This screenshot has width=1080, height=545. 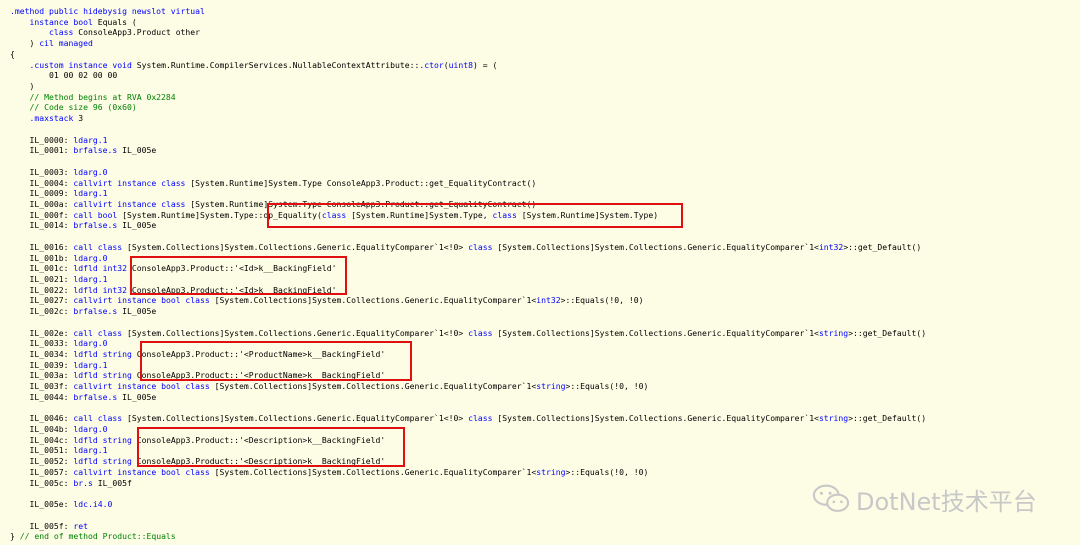 I want to click on code-token: IL_002c:, so click(x=42, y=311).